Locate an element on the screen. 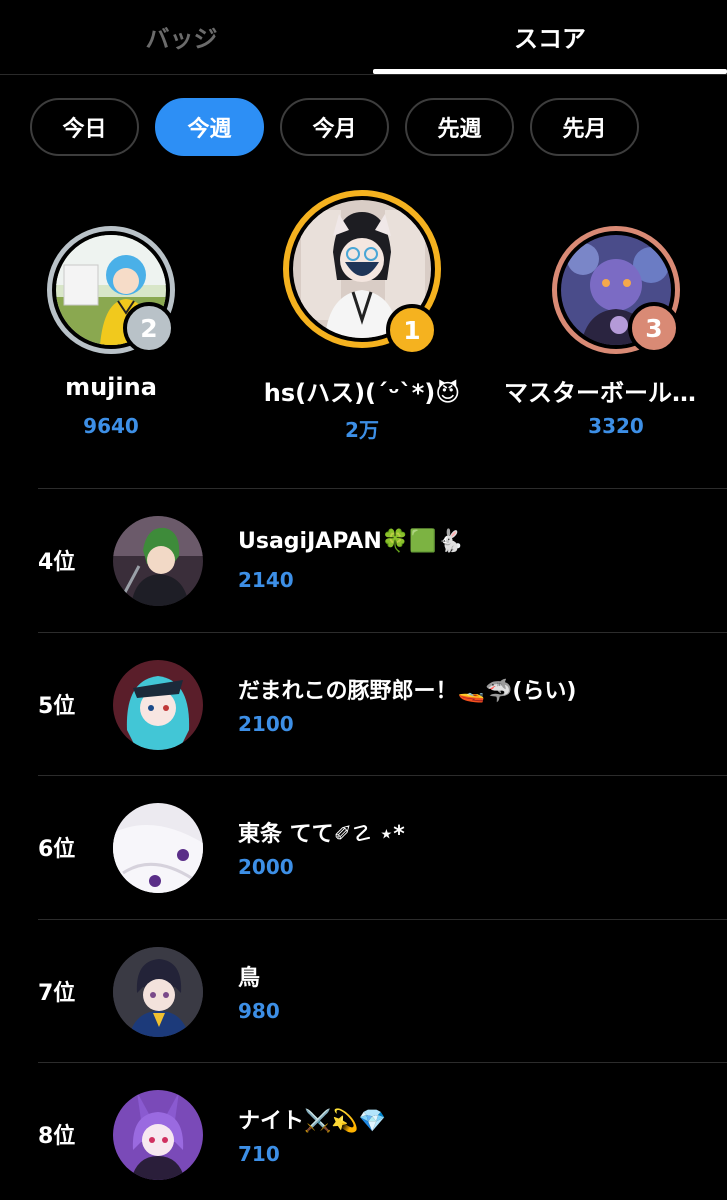 The image size is (727, 1200). rank-label: 4位 is located at coordinates (57, 563).